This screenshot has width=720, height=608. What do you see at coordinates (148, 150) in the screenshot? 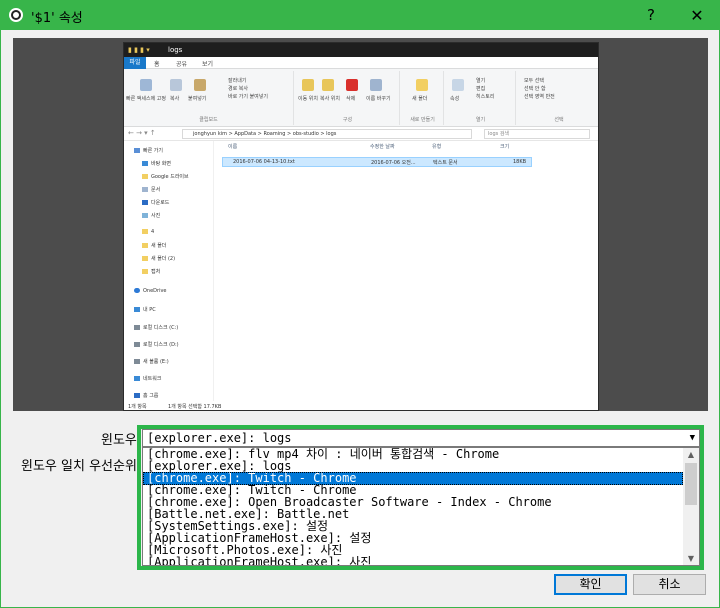
I see `nav-item: 빠른 가기` at bounding box center [148, 150].